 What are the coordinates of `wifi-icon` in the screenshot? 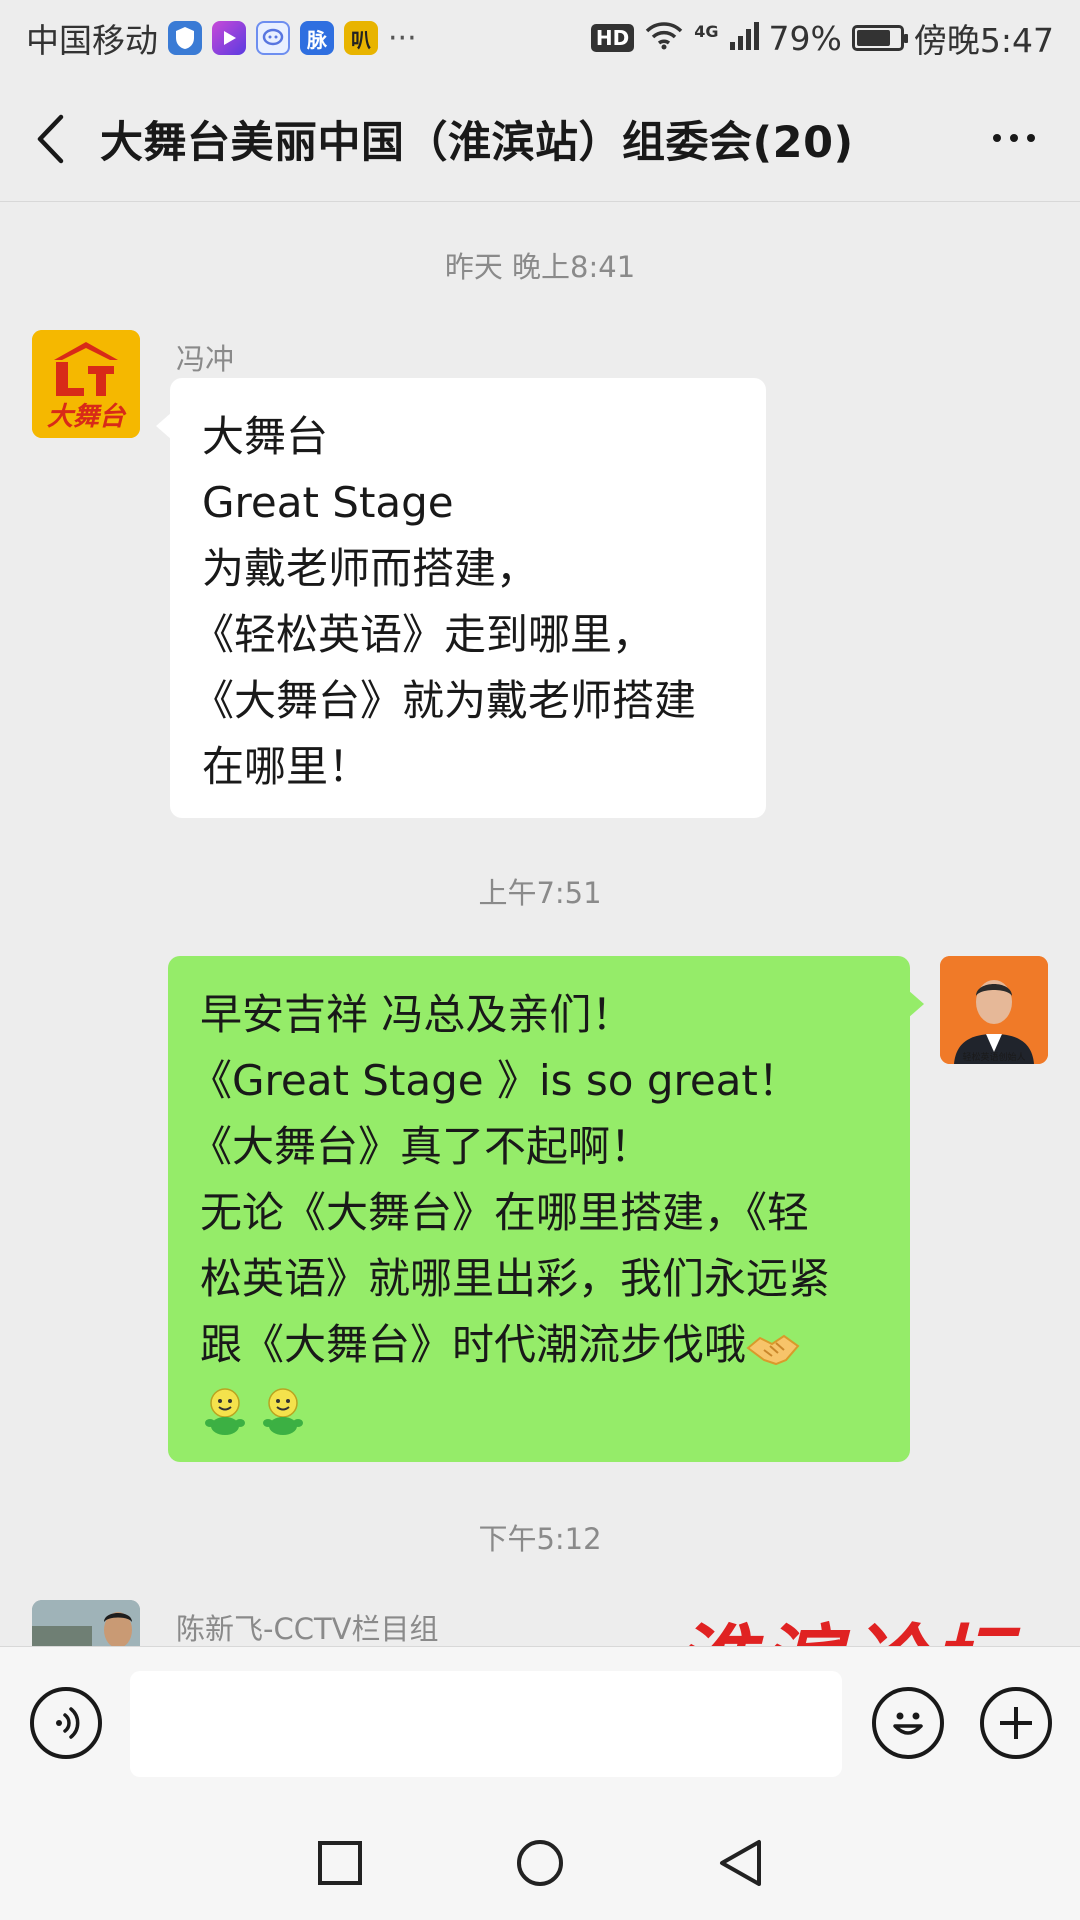 It's located at (664, 38).